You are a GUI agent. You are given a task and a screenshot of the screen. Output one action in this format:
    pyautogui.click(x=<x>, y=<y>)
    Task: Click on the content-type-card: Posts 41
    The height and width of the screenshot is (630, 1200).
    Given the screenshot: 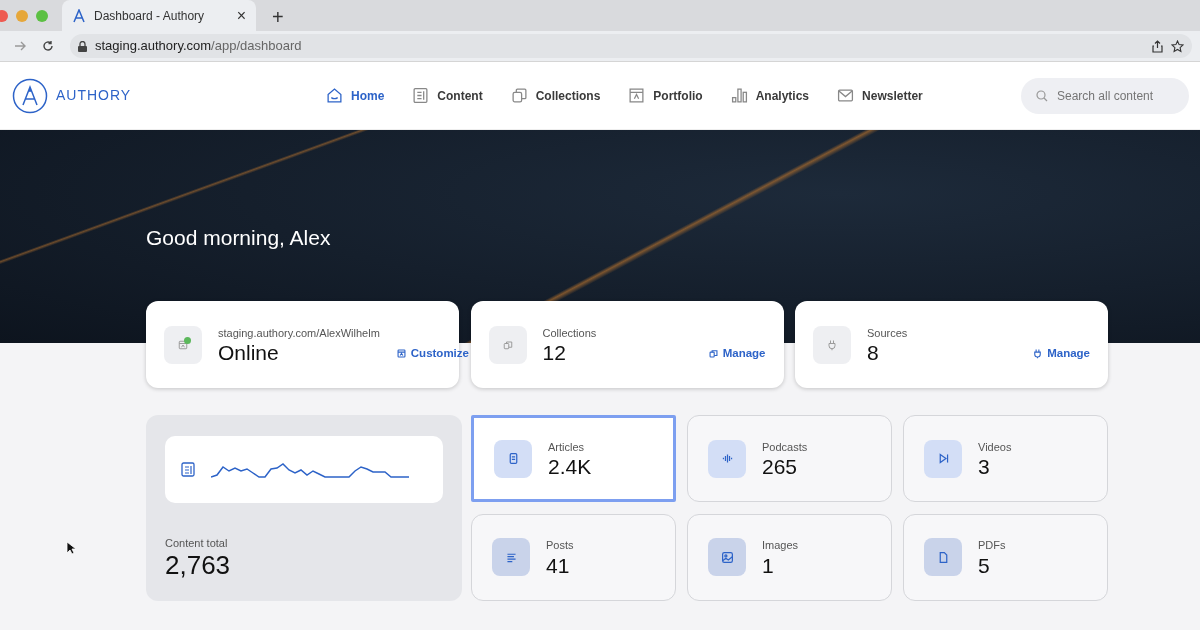 What is the action you would take?
    pyautogui.click(x=573, y=557)
    